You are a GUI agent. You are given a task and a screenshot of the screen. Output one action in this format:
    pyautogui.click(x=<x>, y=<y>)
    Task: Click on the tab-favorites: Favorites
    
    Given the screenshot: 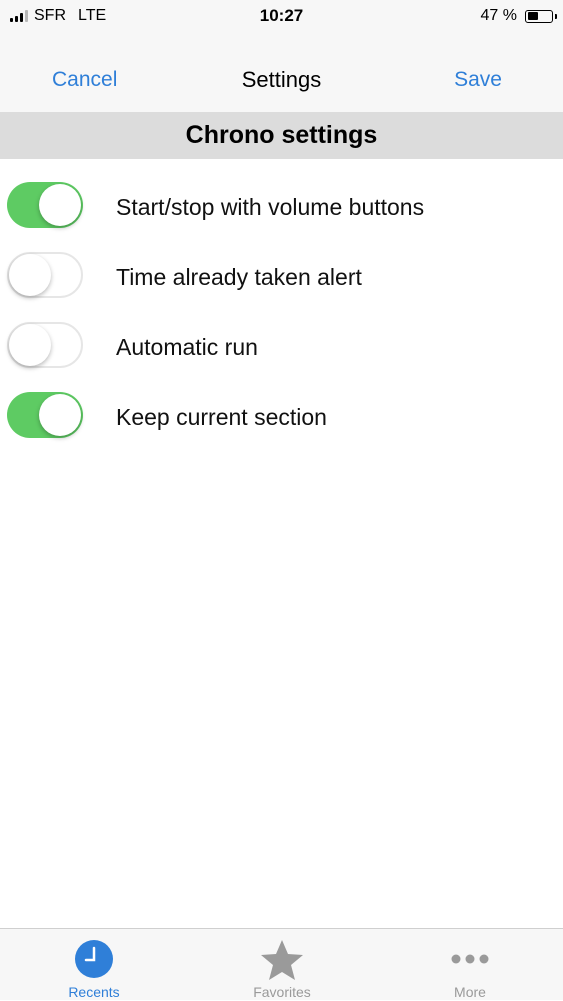 What is the action you would take?
    pyautogui.click(x=282, y=965)
    